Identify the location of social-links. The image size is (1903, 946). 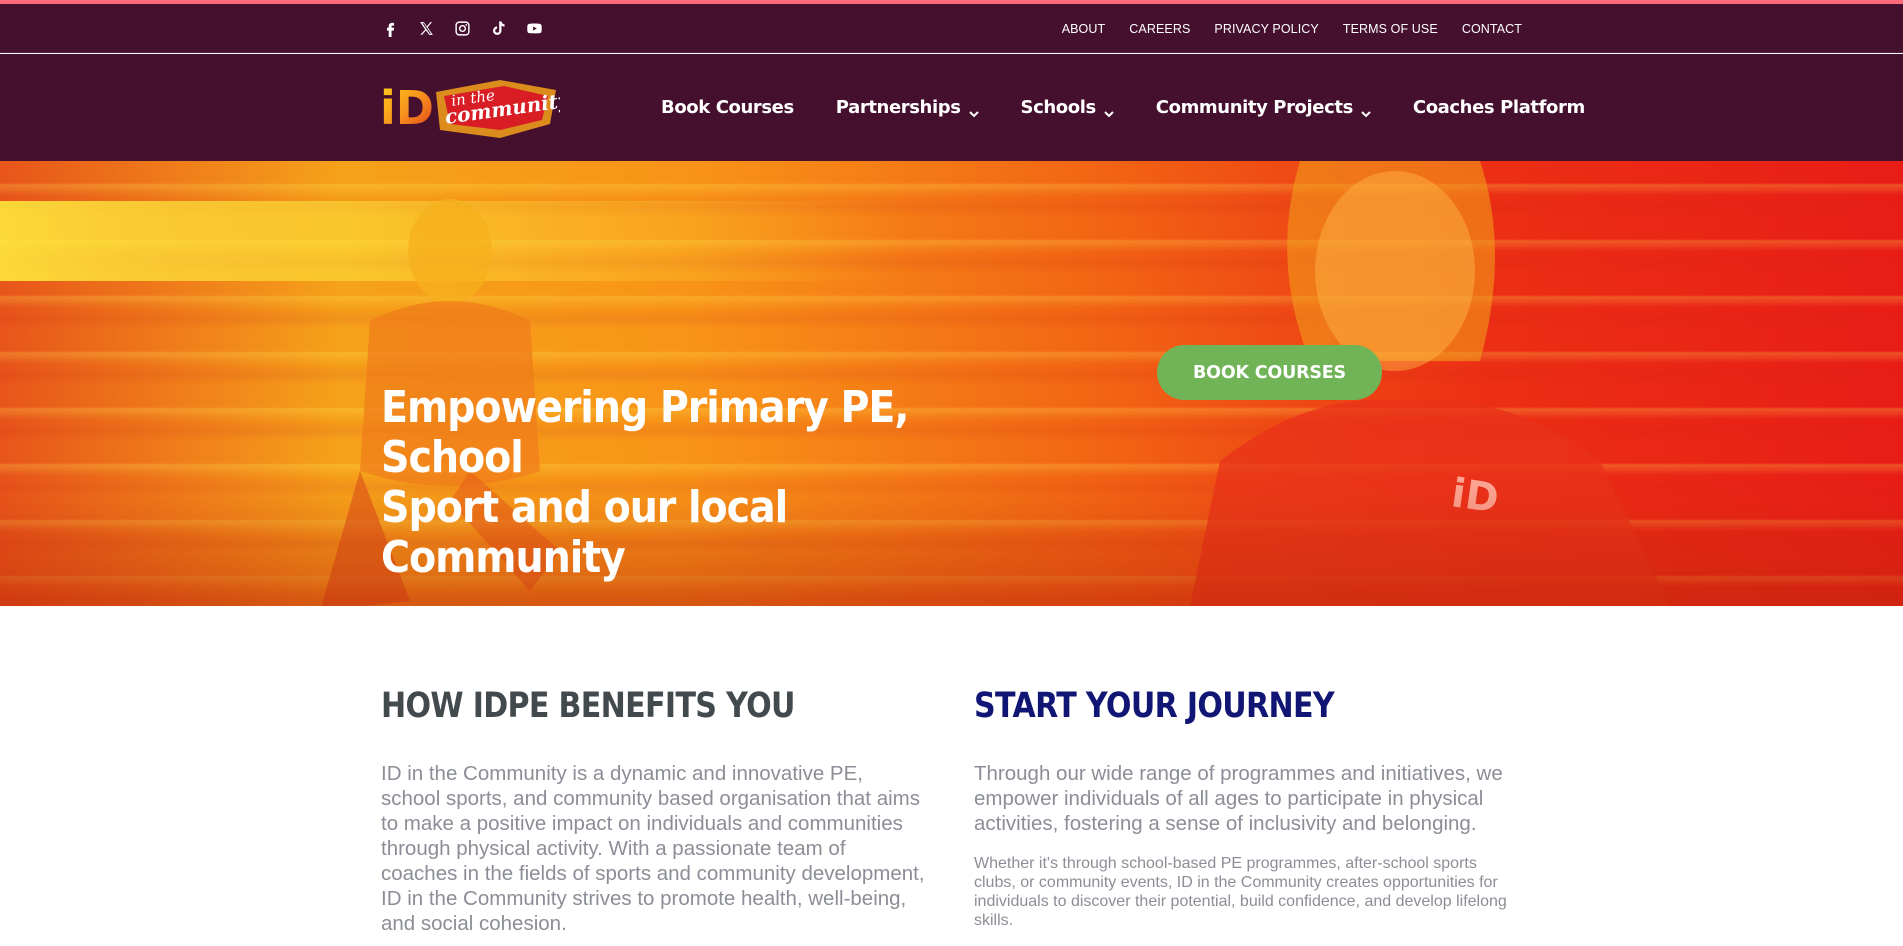
(462, 28).